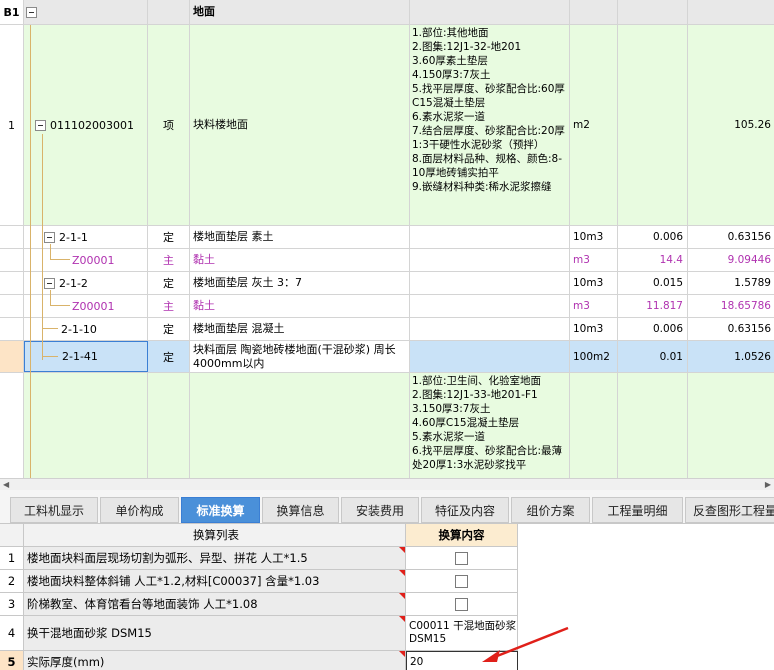 The image size is (774, 670). I want to click on desc-line: 9.嵌缝材料种类:稀水泥浆擦缝, so click(482, 187).